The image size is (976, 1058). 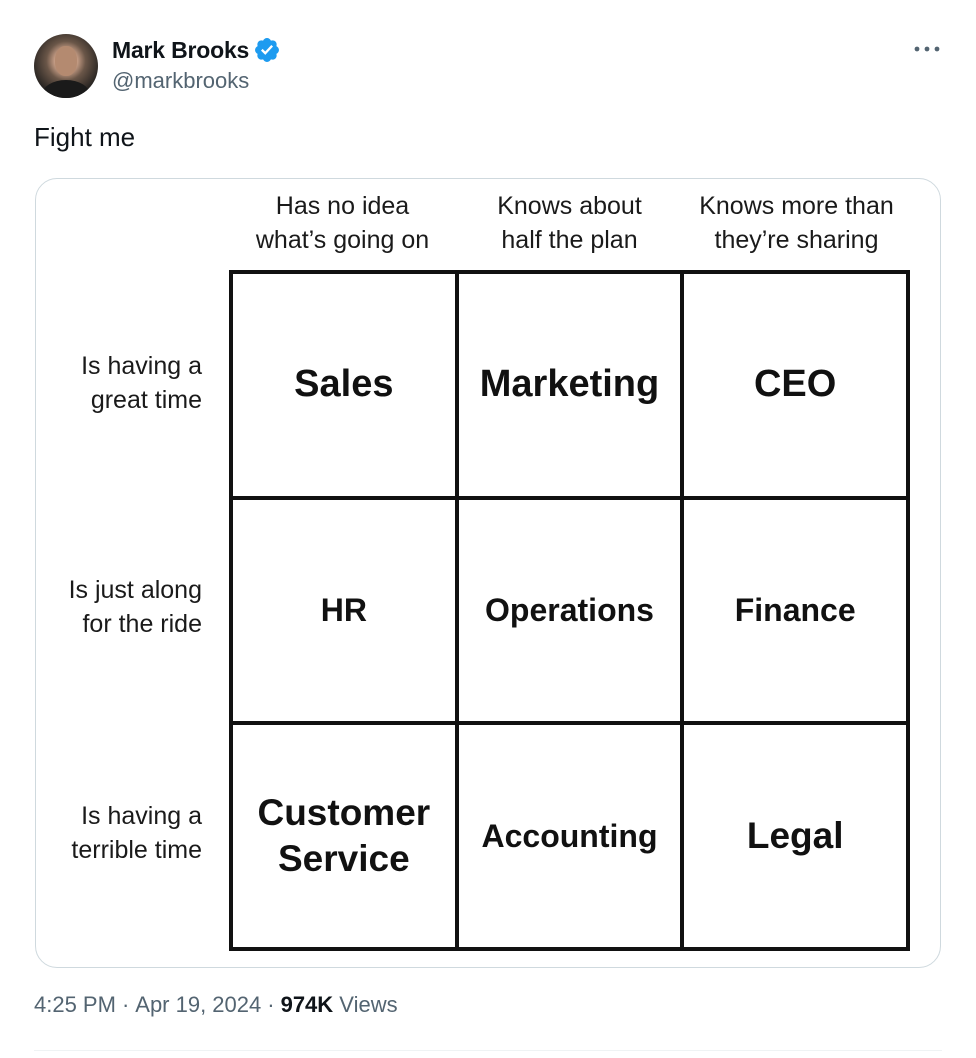 I want to click on avatar-shirt, so click(x=66, y=89).